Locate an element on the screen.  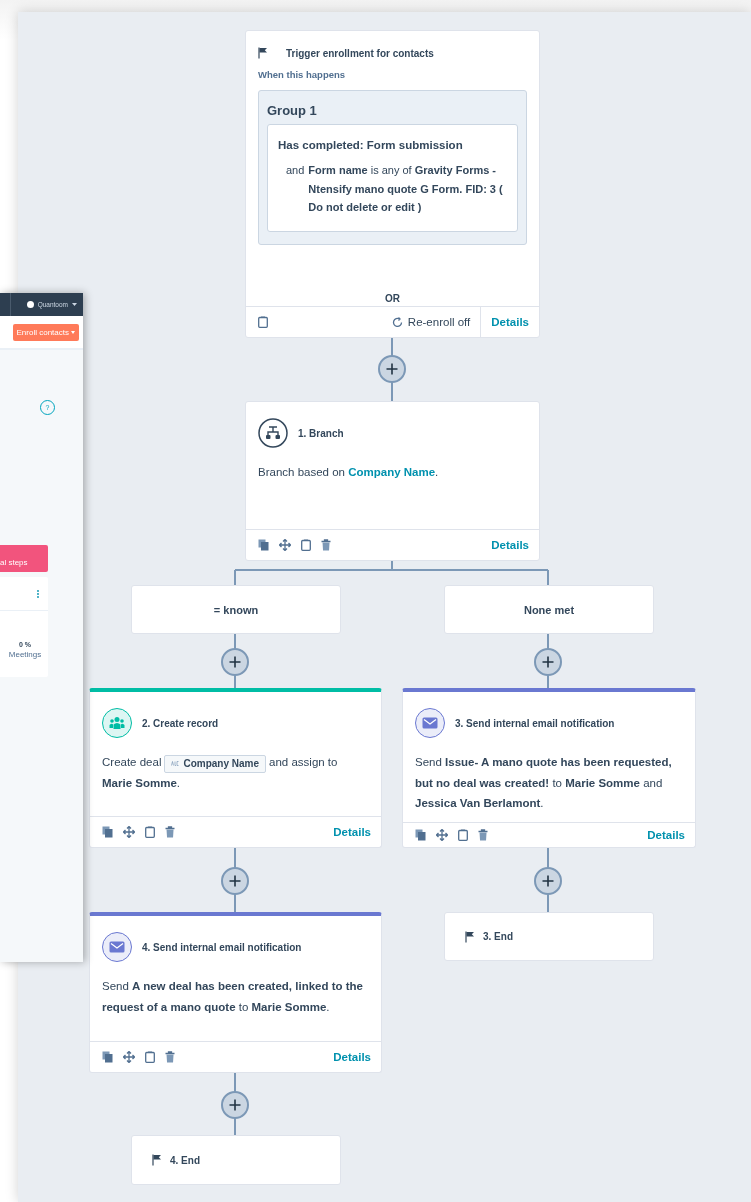
card-title: 4. Send internal email notification is located at coordinates (222, 947).